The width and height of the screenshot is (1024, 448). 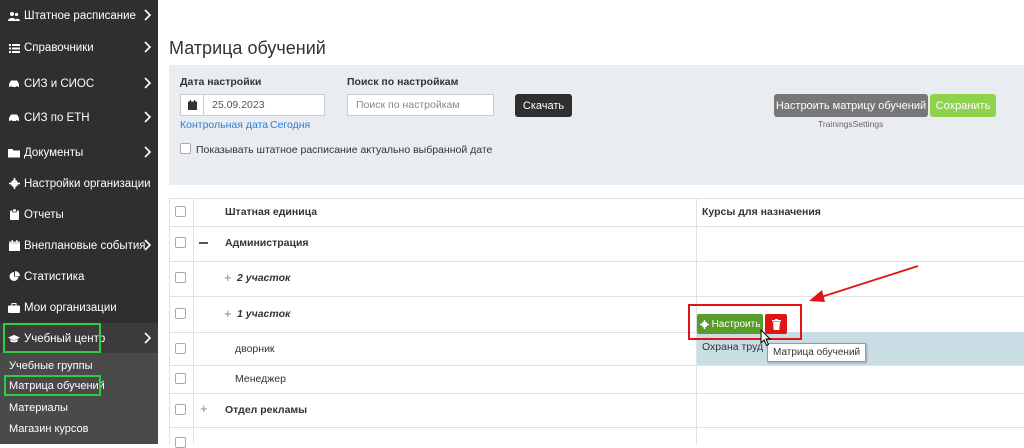 What do you see at coordinates (87, 183) in the screenshot?
I see `sidebar-item-label: Настройки организации` at bounding box center [87, 183].